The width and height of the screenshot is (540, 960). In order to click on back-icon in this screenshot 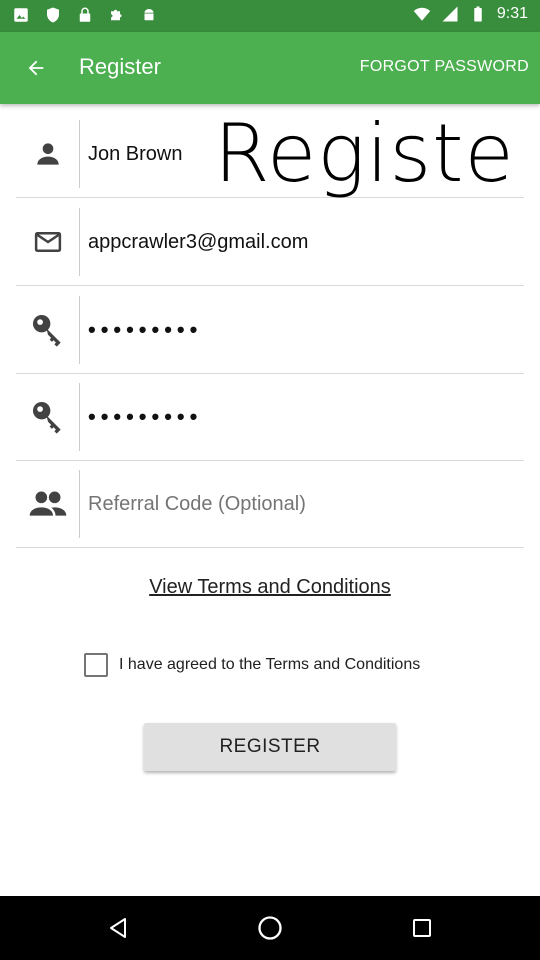, I will do `click(118, 928)`.